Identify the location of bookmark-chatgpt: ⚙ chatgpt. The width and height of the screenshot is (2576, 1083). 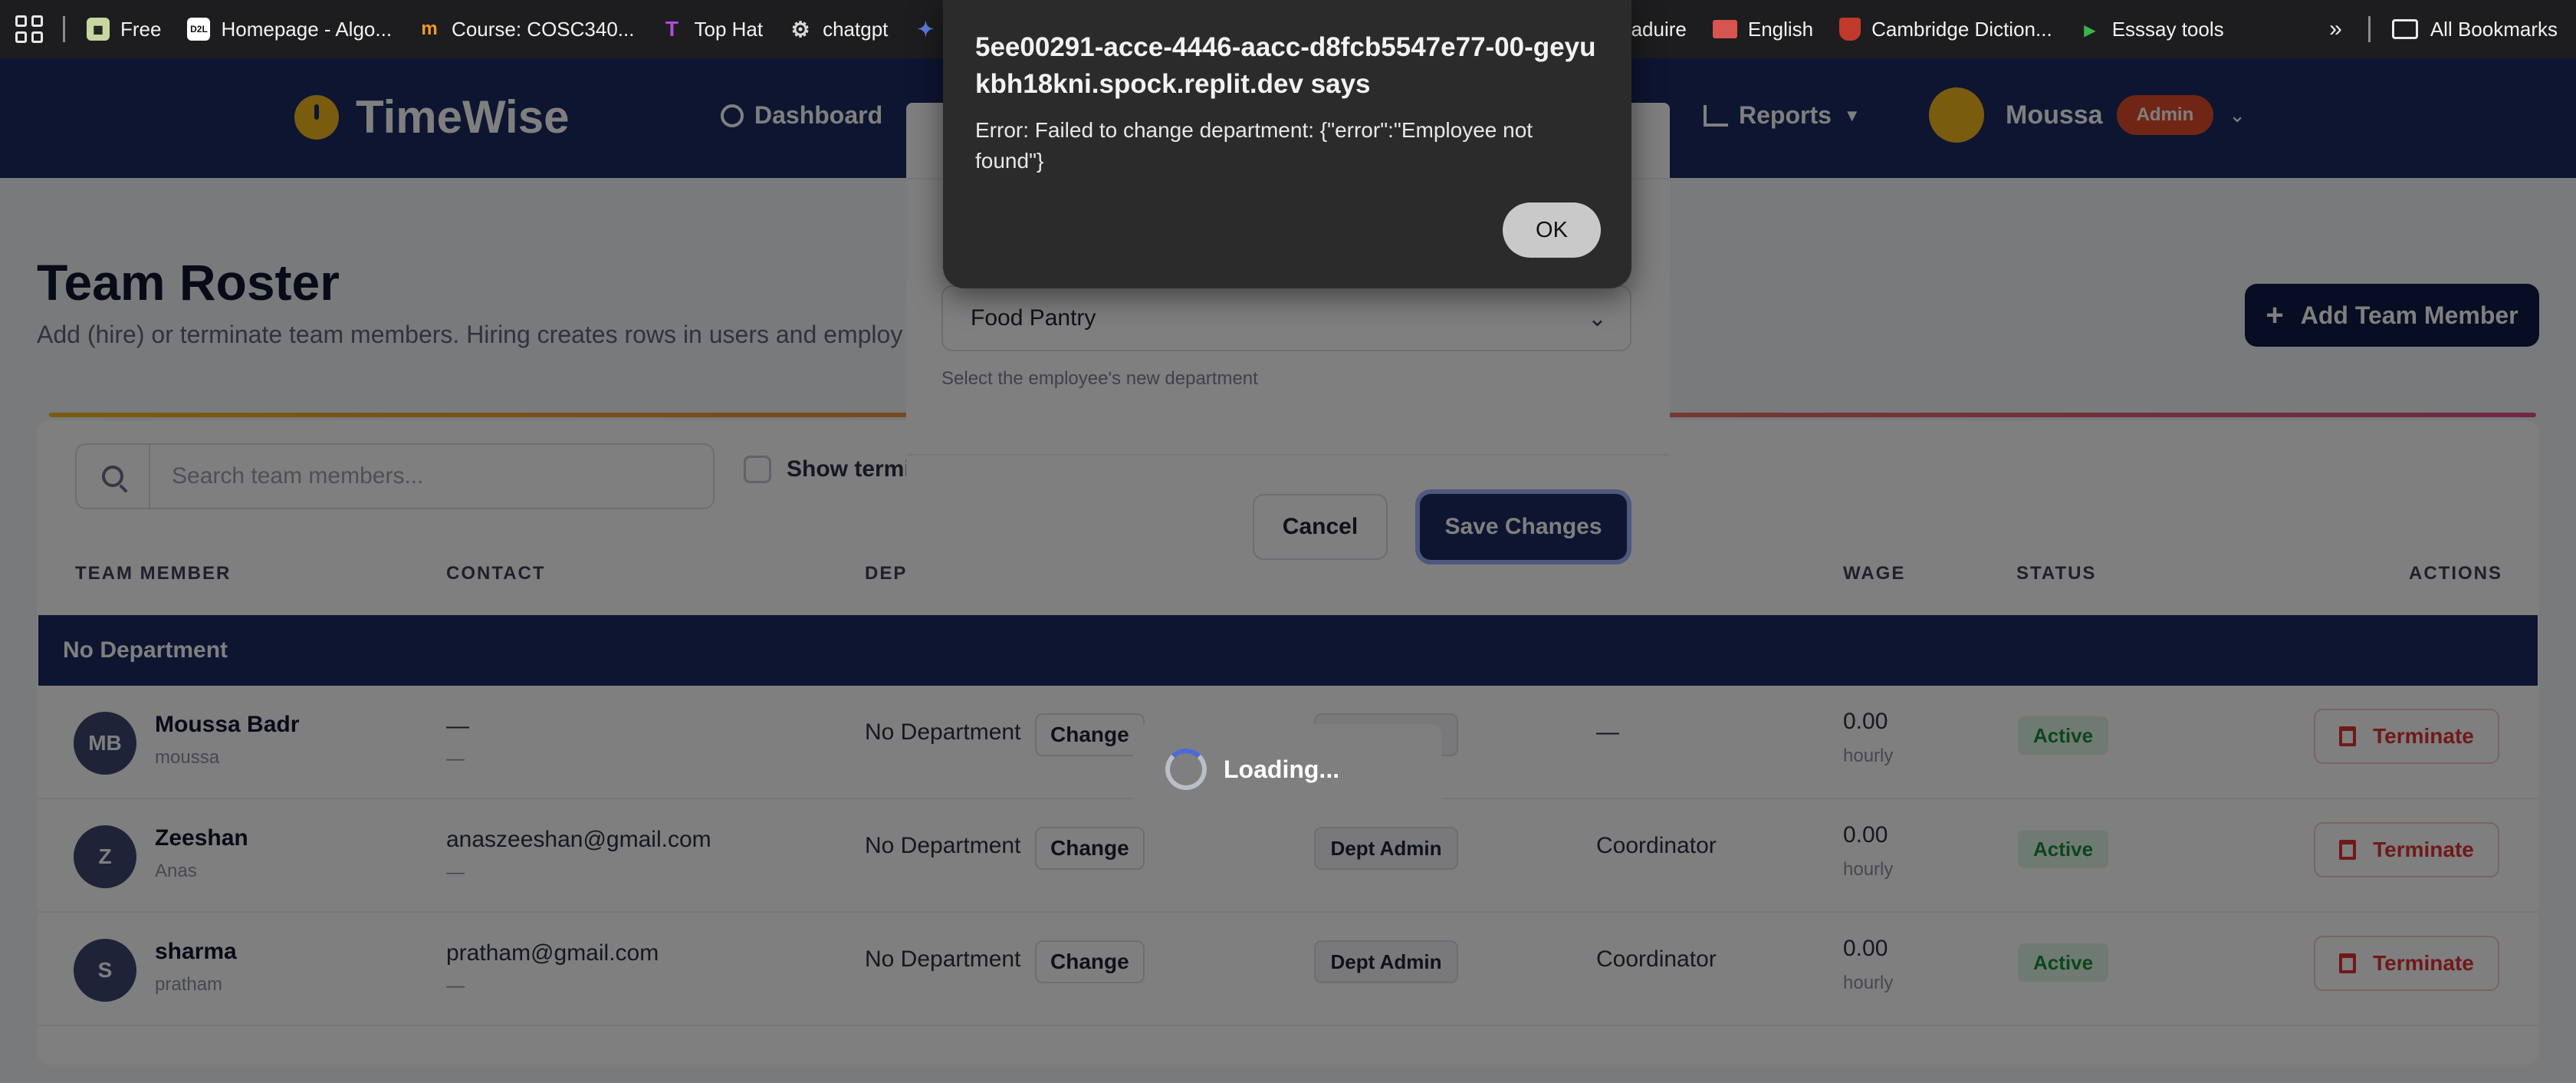
(839, 29).